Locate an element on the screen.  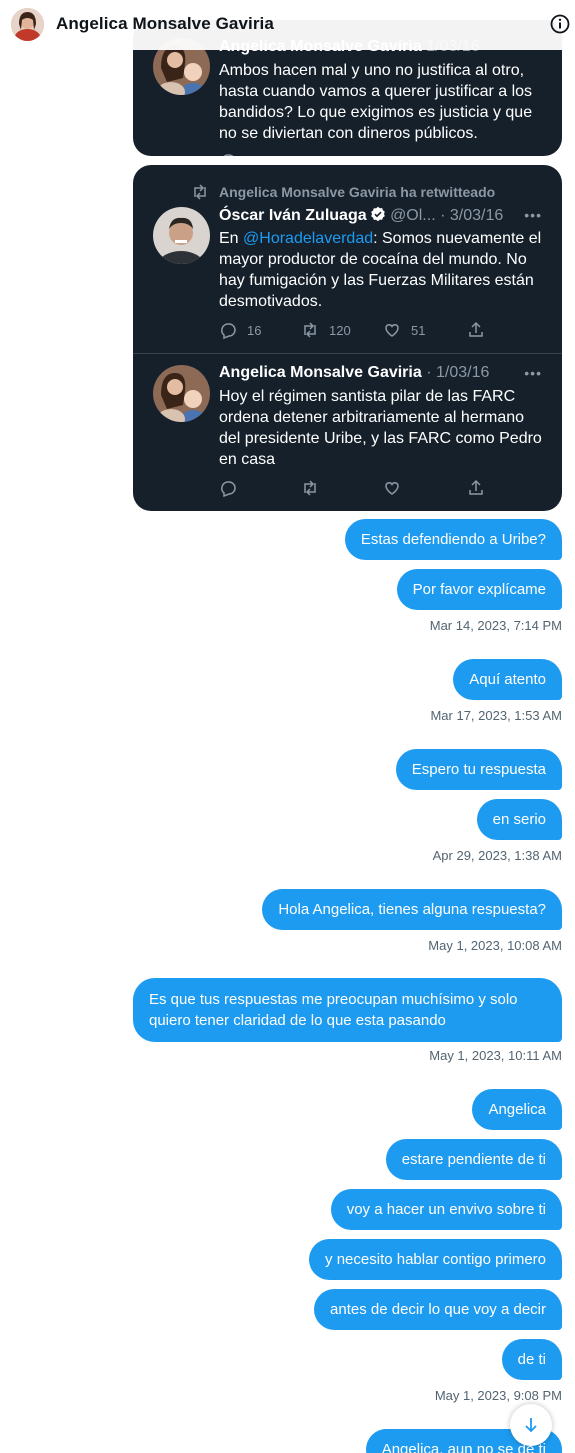
tweet-header: Angelica Monsalve Gaviria · 1/03/16 is located at coordinates (354, 373).